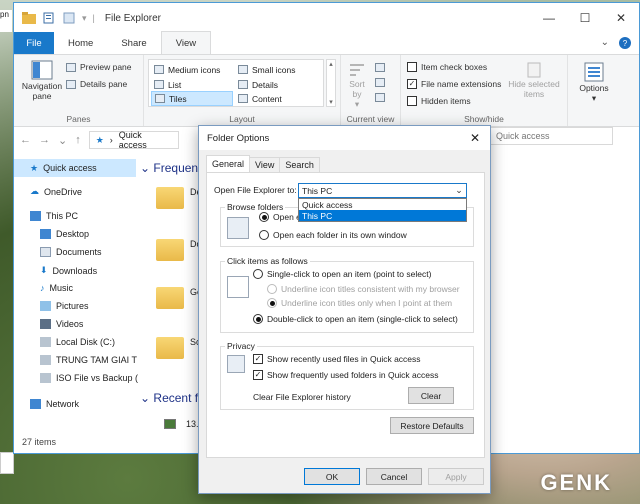 This screenshot has width=640, height=504. Describe the element at coordinates (331, 102) in the screenshot. I see `scroll-down-icon: ▾` at that location.